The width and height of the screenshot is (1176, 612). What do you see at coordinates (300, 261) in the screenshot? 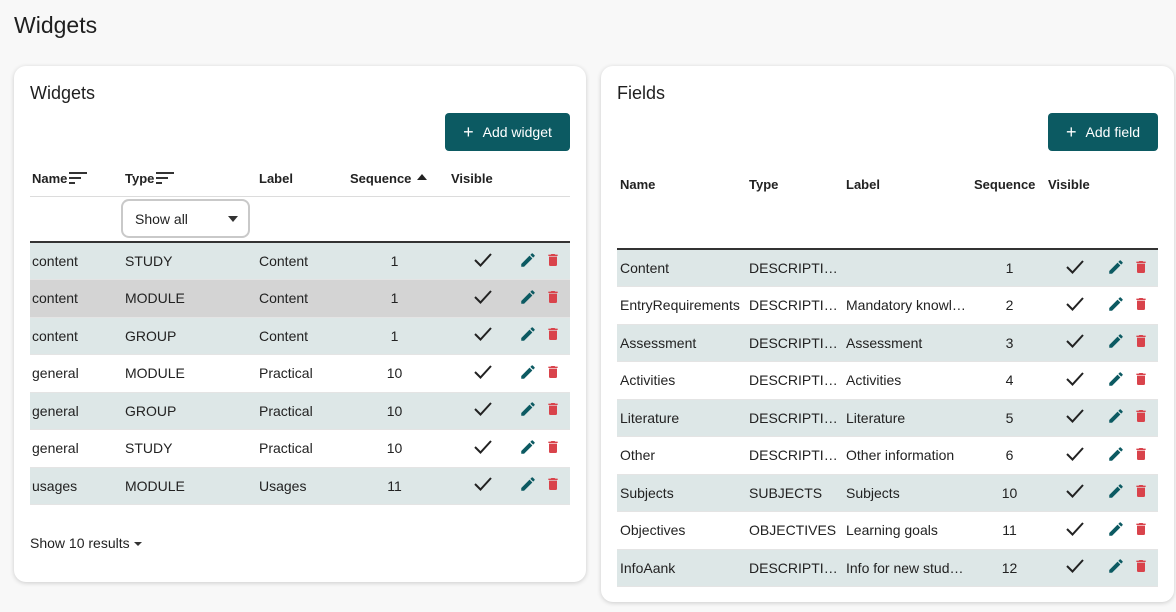
I see `table-row: content STUDY Content 1` at bounding box center [300, 261].